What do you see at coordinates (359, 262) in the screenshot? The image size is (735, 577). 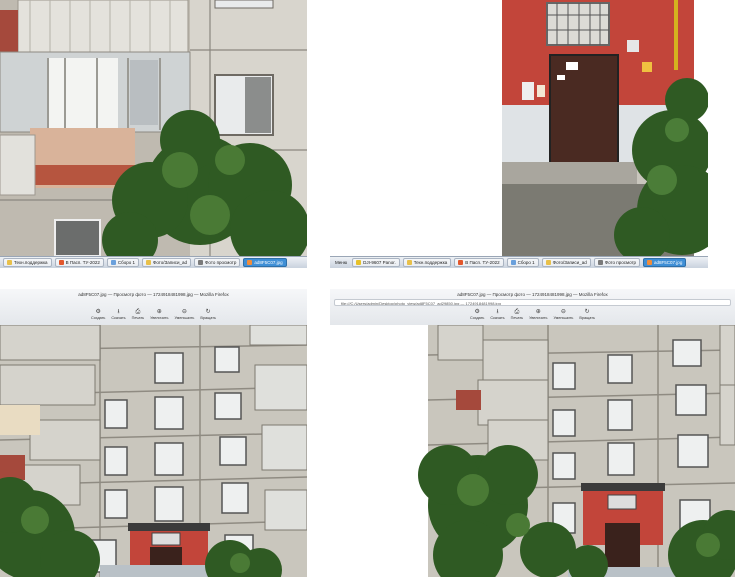 I see `star-icon` at bounding box center [359, 262].